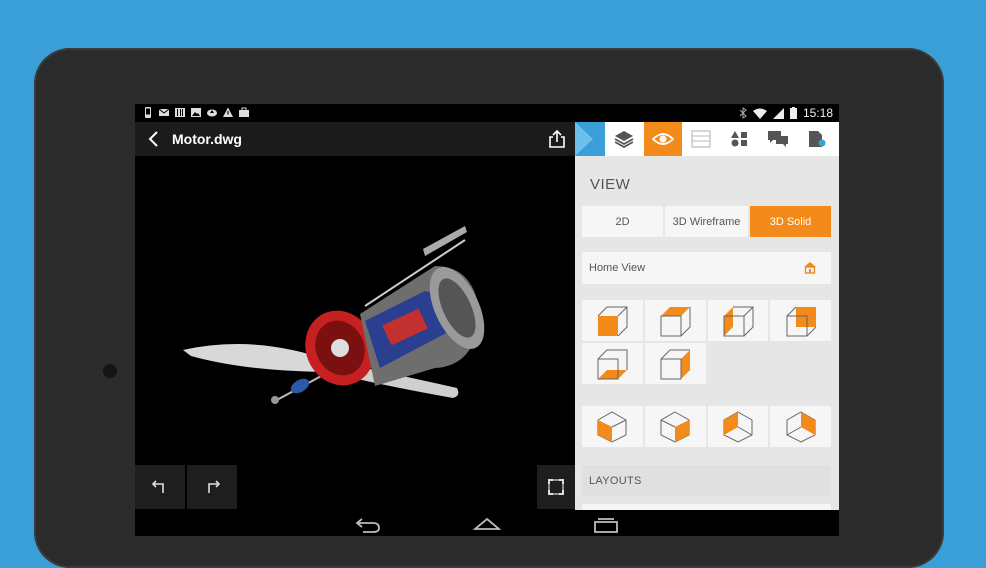 The height and width of the screenshot is (568, 986). Describe the element at coordinates (817, 113) in the screenshot. I see `clock: 15:18` at that location.